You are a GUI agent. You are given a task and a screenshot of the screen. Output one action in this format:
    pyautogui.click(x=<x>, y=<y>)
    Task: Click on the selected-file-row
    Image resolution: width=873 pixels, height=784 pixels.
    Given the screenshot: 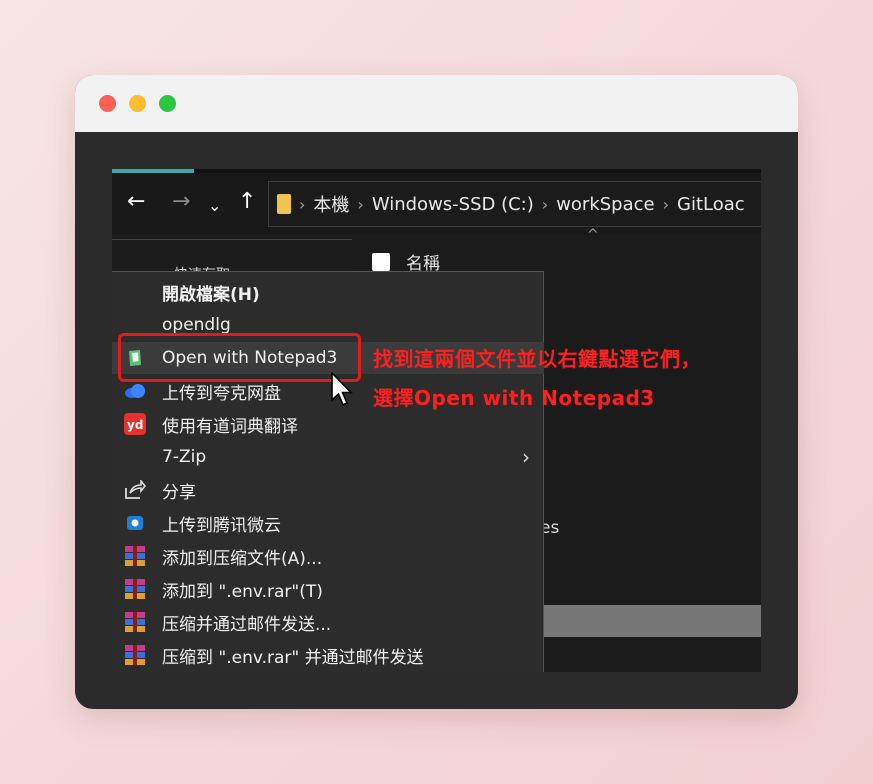 What is the action you would take?
    pyautogui.click(x=651, y=621)
    